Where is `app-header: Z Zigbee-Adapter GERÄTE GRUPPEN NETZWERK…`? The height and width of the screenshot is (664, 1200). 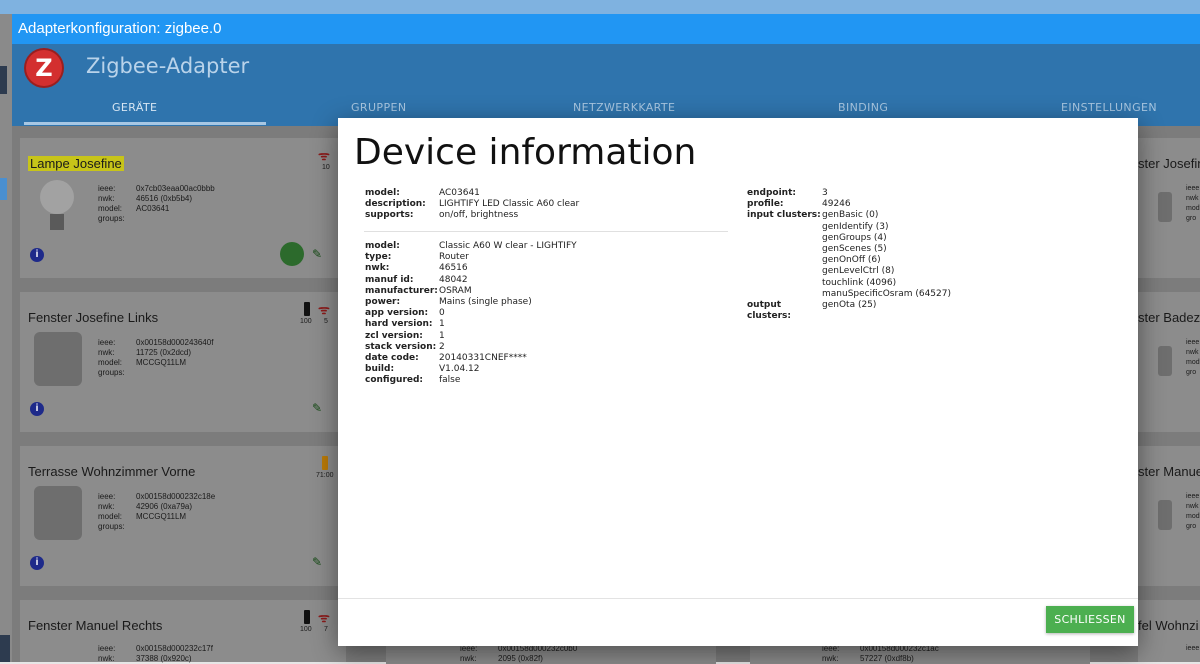 app-header: Z Zigbee-Adapter GERÄTE GRUPPEN NETZWERK… is located at coordinates (606, 85).